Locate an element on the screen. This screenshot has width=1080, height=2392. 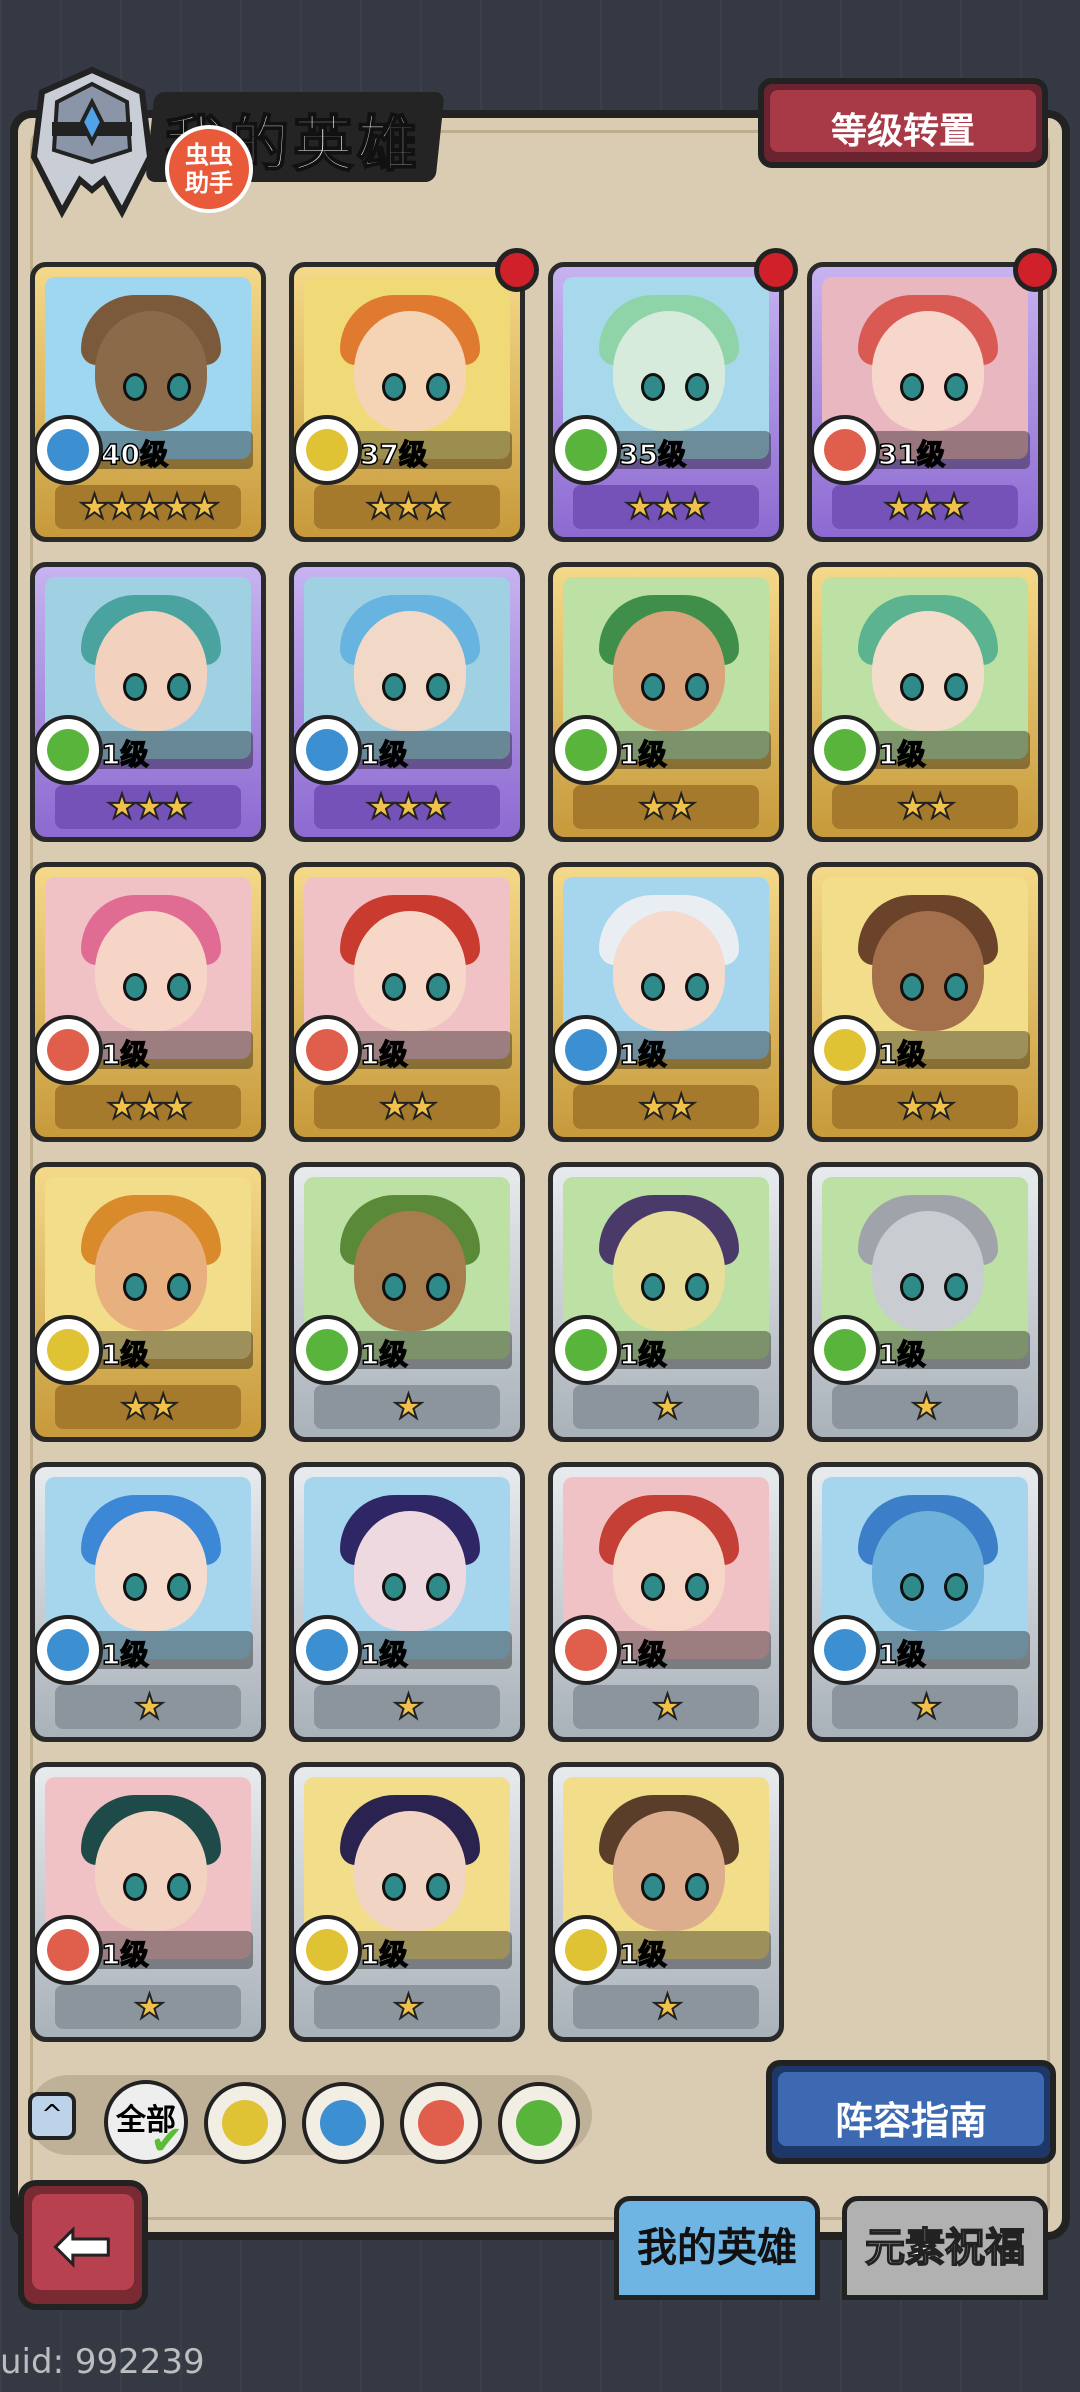
assistant-badge: 虫虫 助手 is located at coordinates (209, 169).